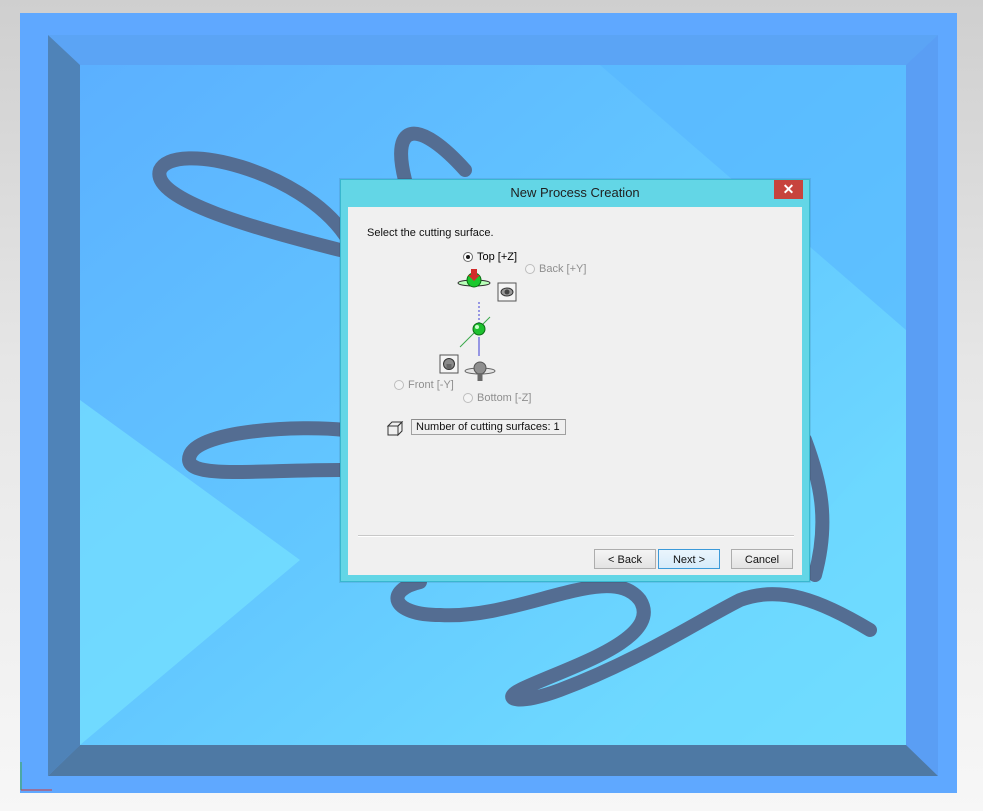 Image resolution: width=983 pixels, height=811 pixels. What do you see at coordinates (762, 559) in the screenshot?
I see `cancel-button: Cancel` at bounding box center [762, 559].